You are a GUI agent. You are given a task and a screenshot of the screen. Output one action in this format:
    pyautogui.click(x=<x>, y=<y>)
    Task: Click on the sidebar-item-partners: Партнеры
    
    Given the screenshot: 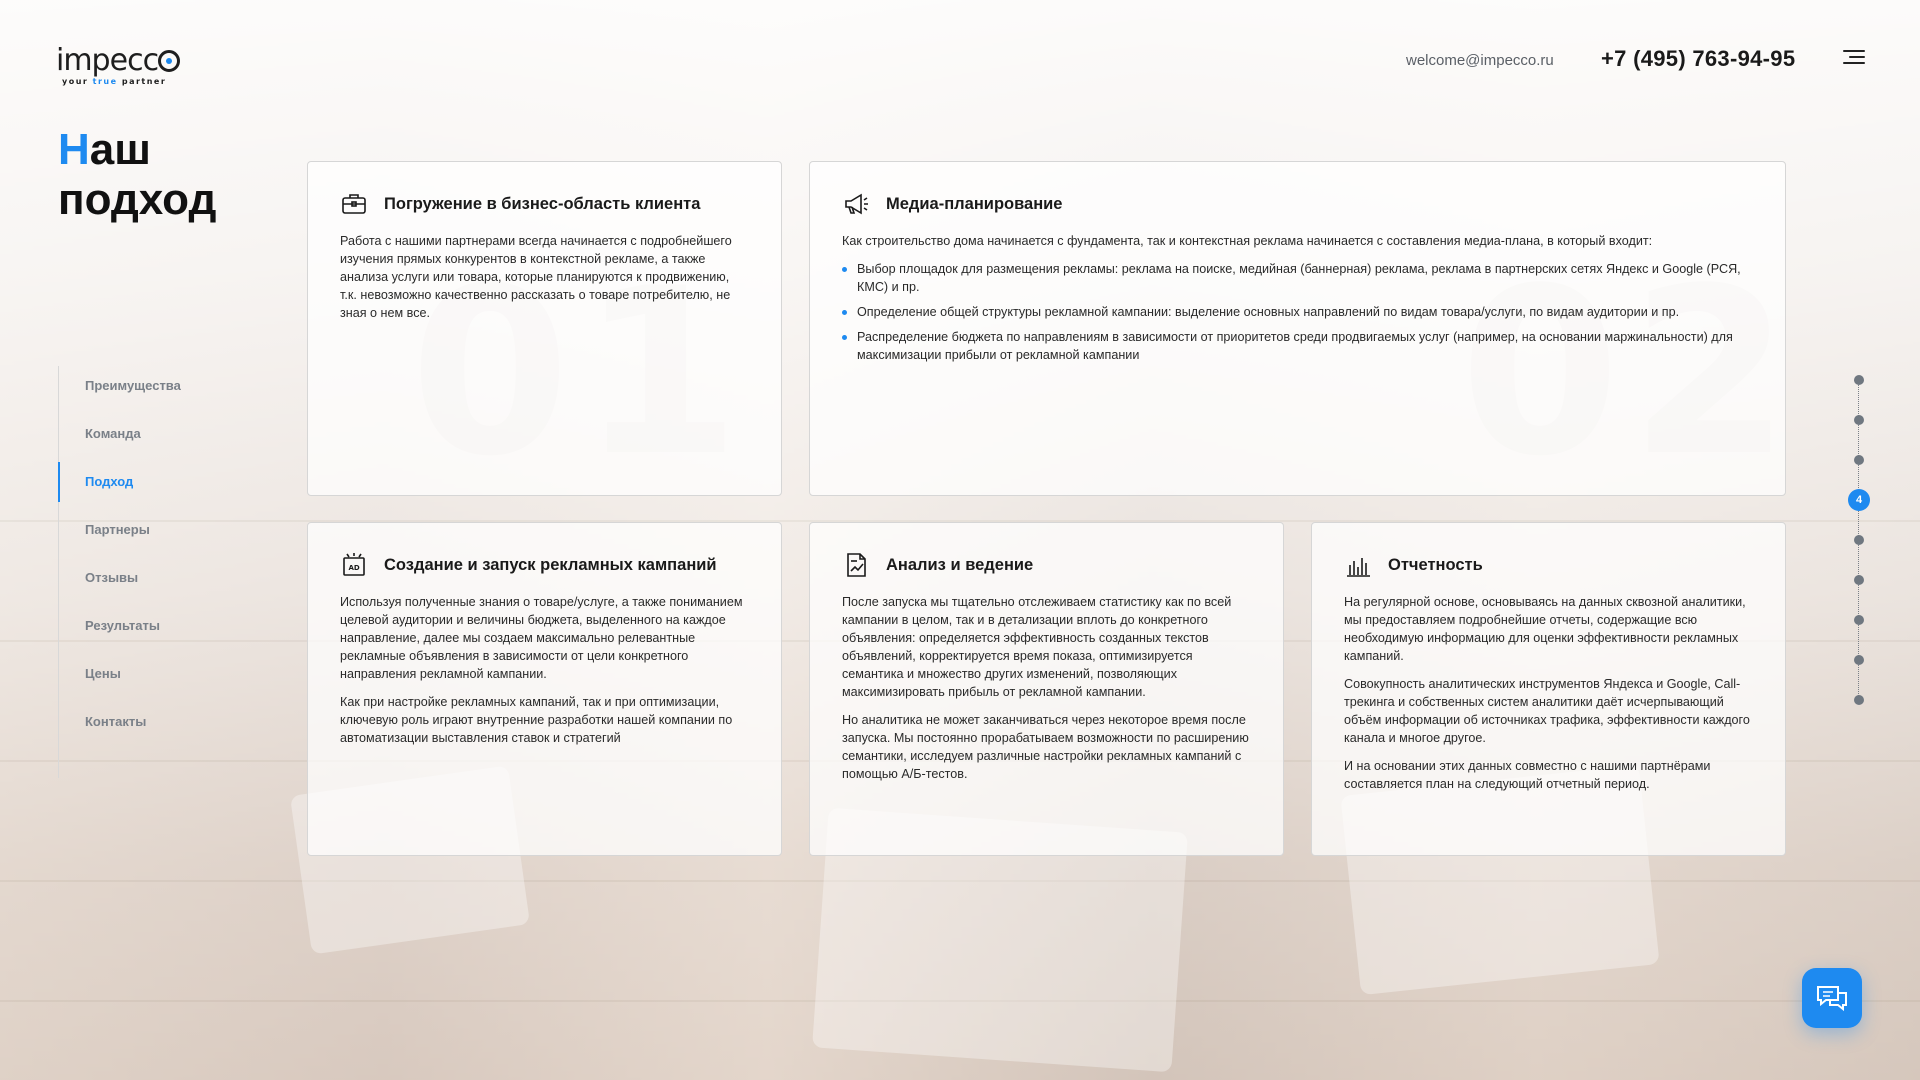 What is the action you would take?
    pyautogui.click(x=158, y=534)
    